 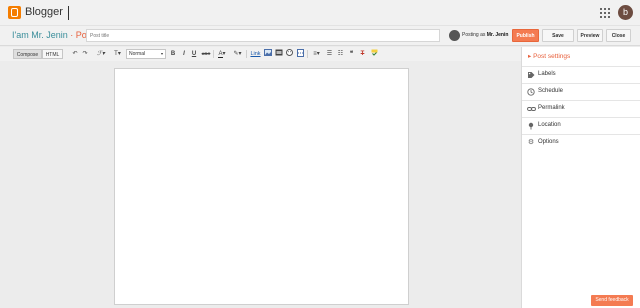 What do you see at coordinates (551, 91) in the screenshot?
I see `settings-item-label: Schedule` at bounding box center [551, 91].